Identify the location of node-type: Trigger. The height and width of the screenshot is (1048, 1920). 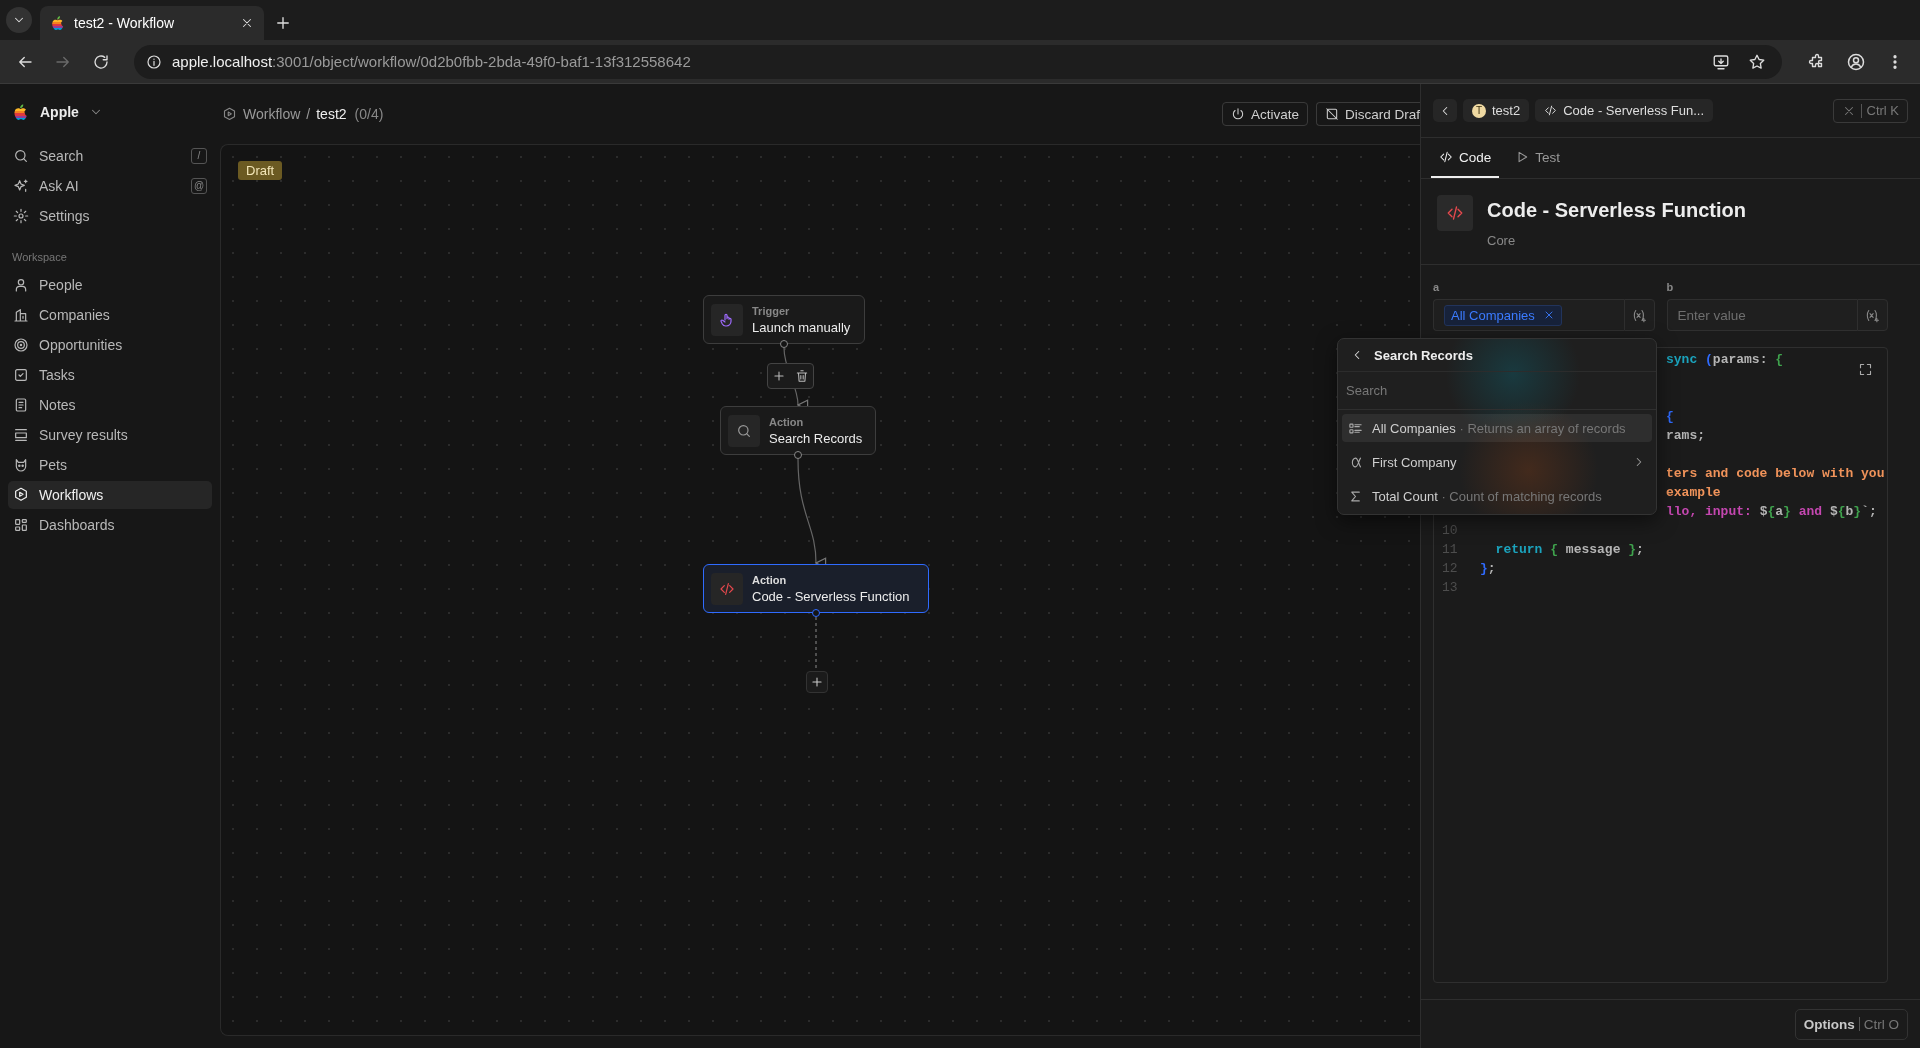
(771, 310).